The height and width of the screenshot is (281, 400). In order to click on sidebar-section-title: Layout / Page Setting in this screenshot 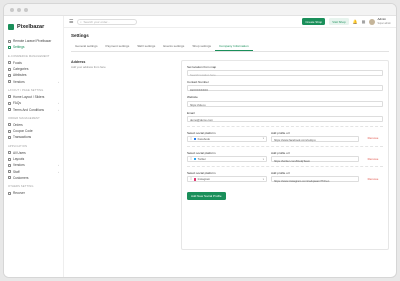, I will do `click(26, 90)`.